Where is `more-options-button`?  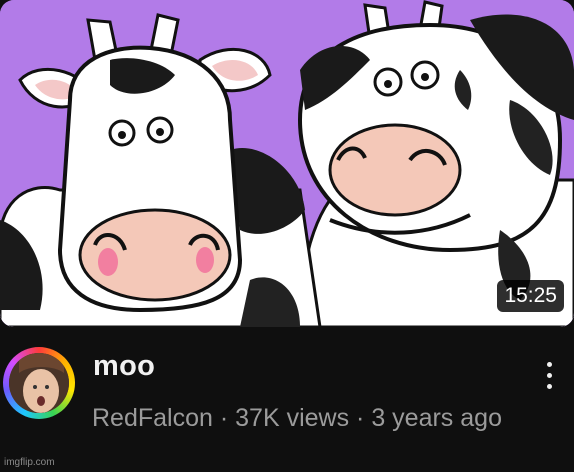
more-options-button is located at coordinates (549, 375).